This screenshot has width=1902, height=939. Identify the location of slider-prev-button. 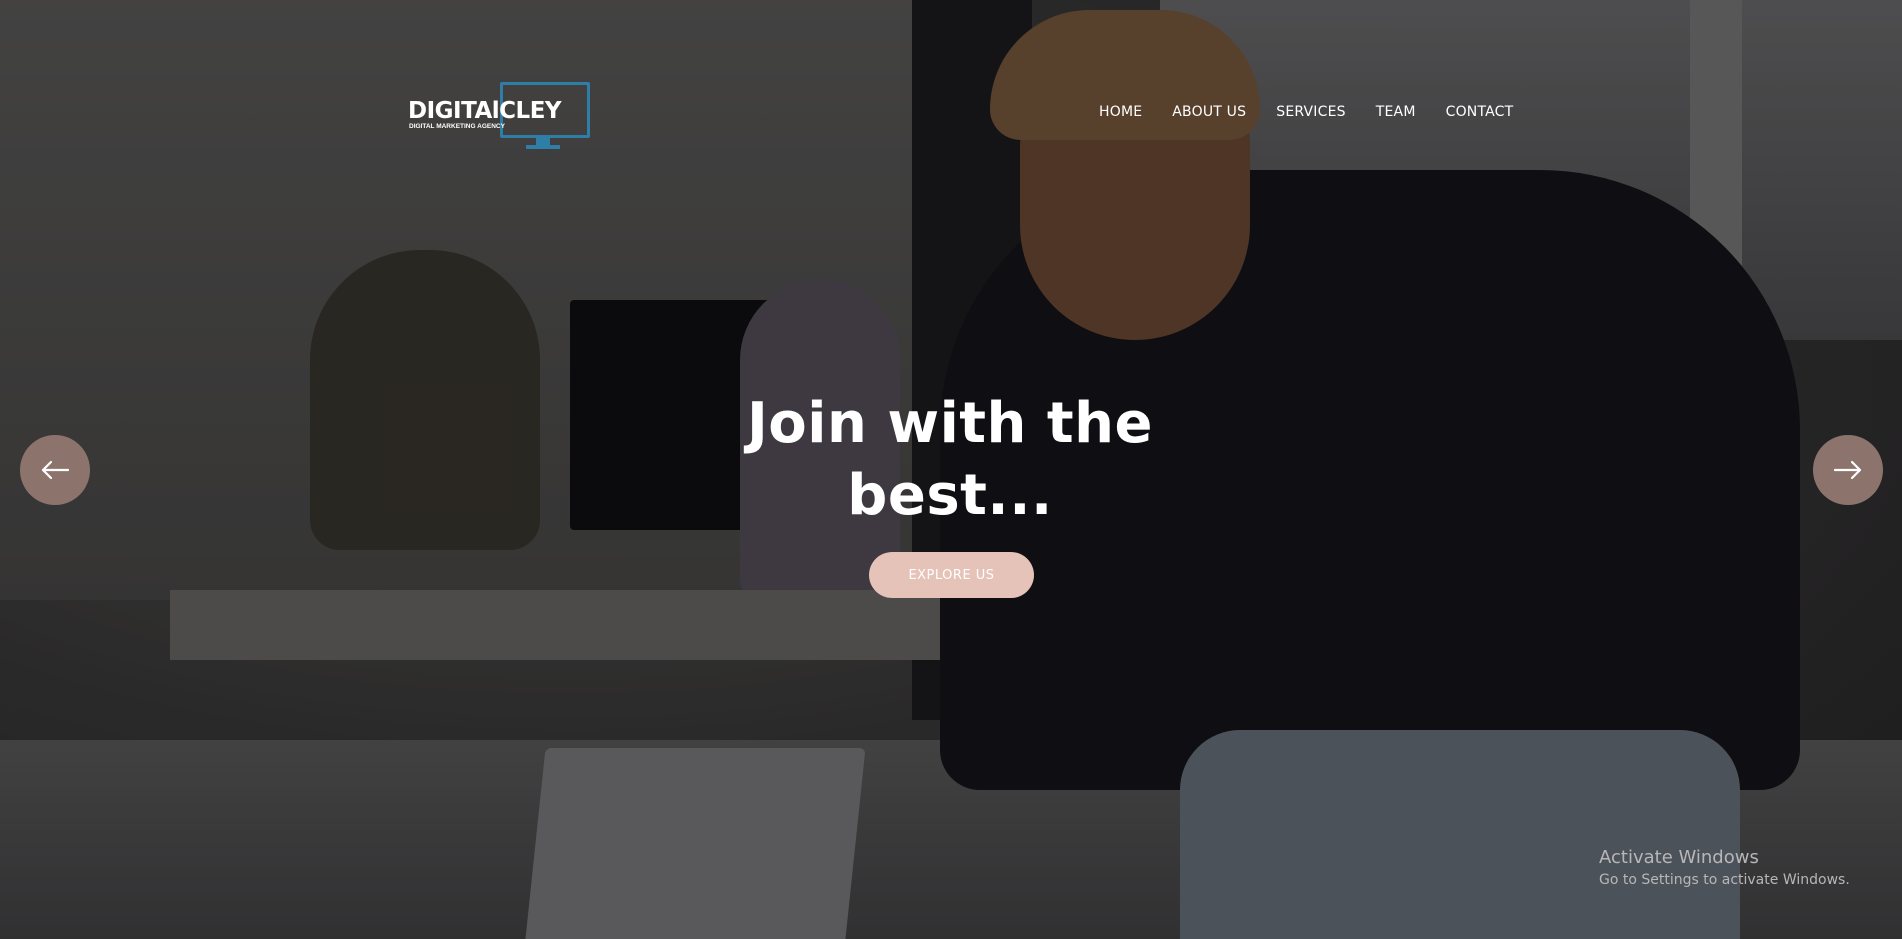
(55, 470).